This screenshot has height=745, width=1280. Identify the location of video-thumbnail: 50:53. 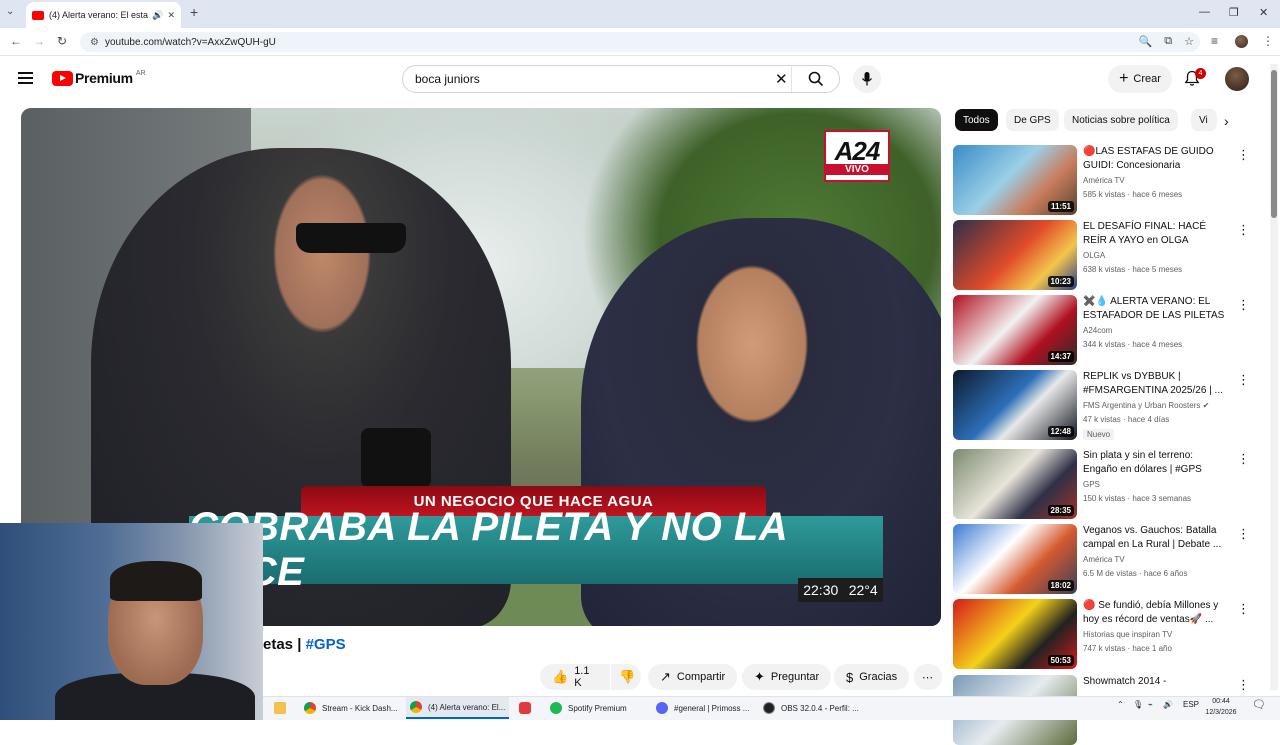
(1015, 634).